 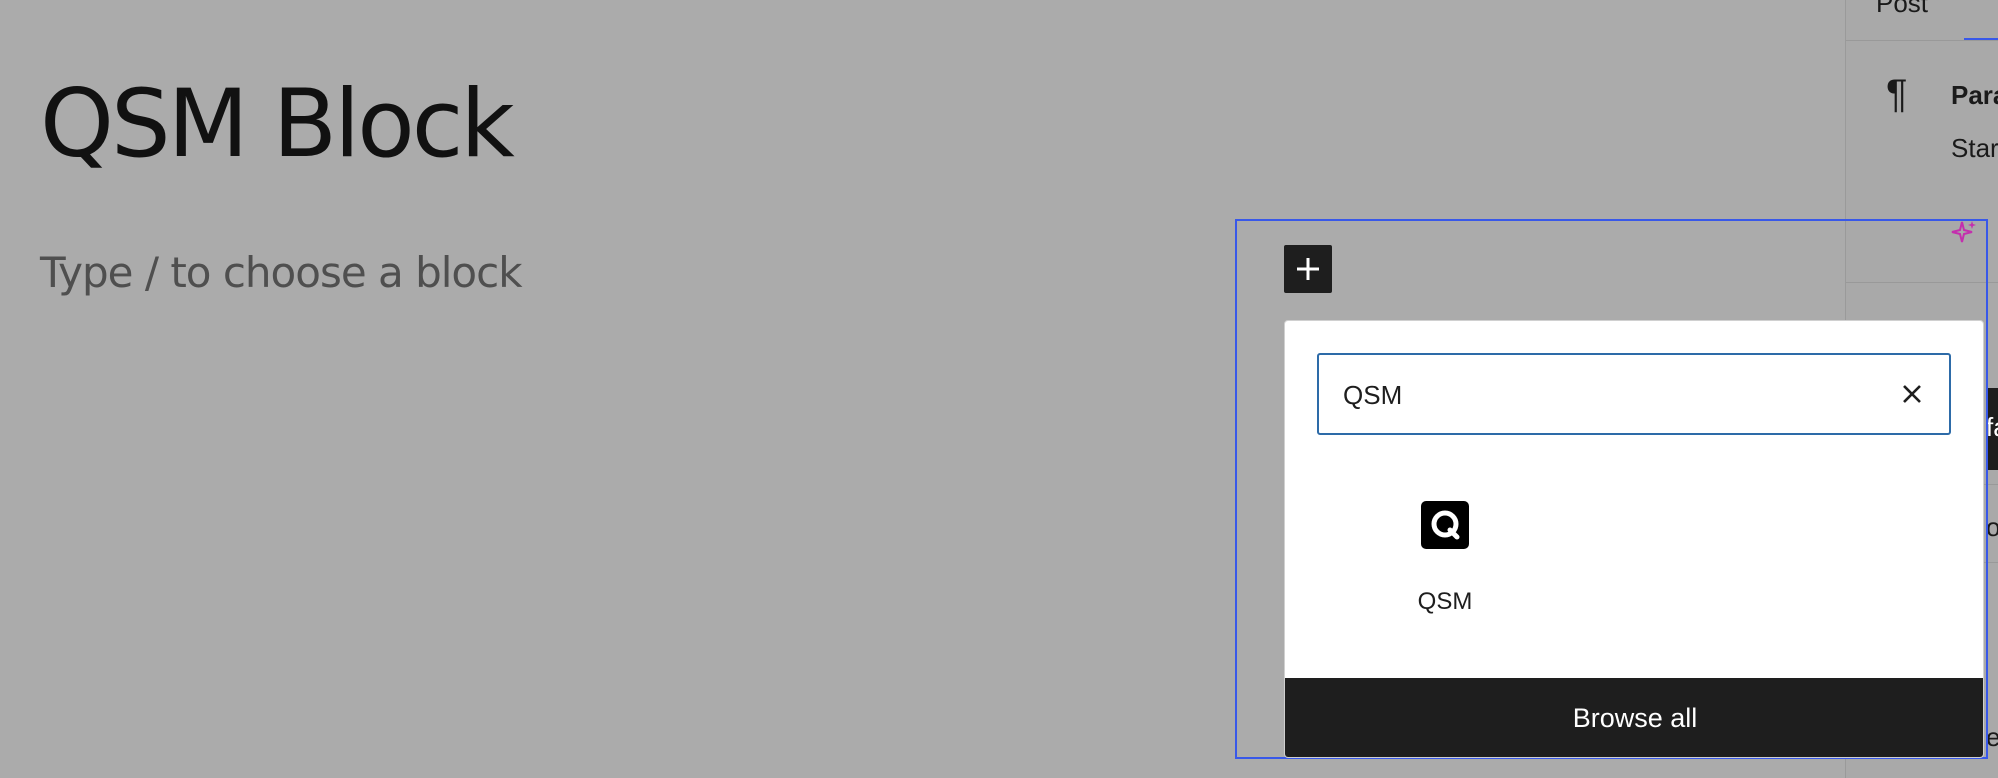 I want to click on post-title: QSM Block, so click(x=277, y=124).